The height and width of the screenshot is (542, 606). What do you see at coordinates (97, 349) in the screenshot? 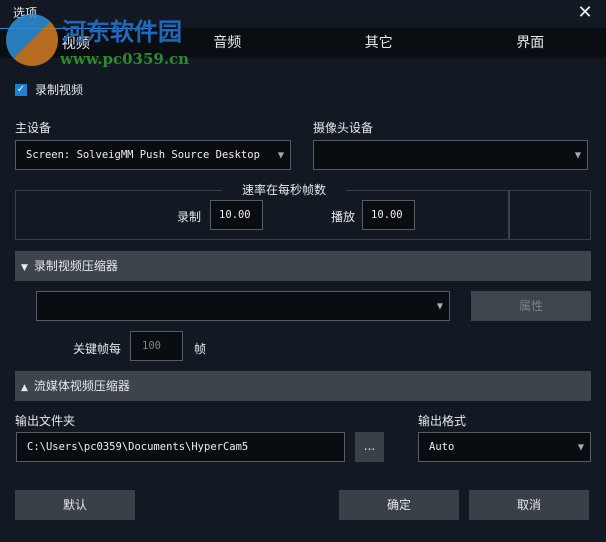
I see `keyframe-label: 关键帧每` at bounding box center [97, 349].